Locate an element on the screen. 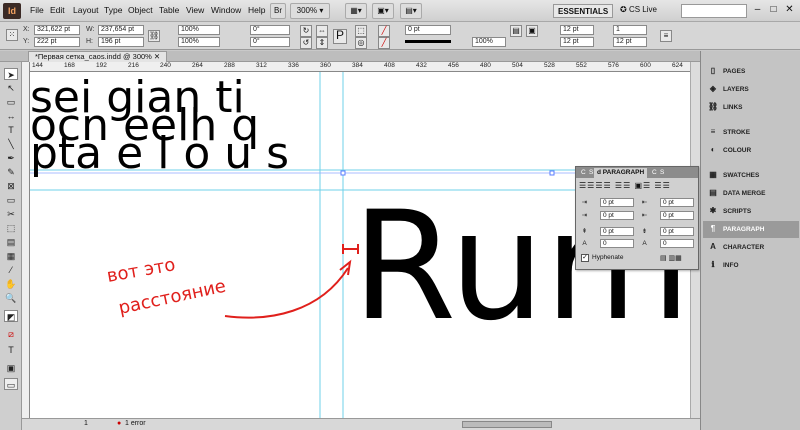  select-container-icon: ⬚ is located at coordinates (361, 31).